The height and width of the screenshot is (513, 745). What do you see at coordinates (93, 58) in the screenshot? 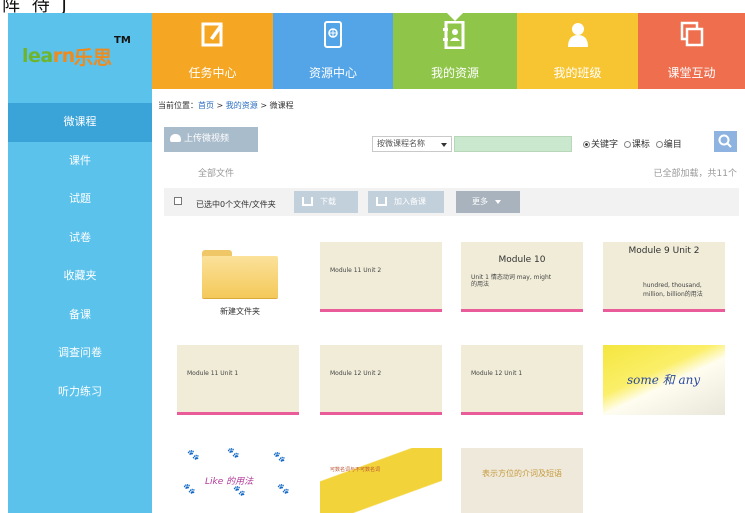
I see `logo-chinese: 乐思` at bounding box center [93, 58].